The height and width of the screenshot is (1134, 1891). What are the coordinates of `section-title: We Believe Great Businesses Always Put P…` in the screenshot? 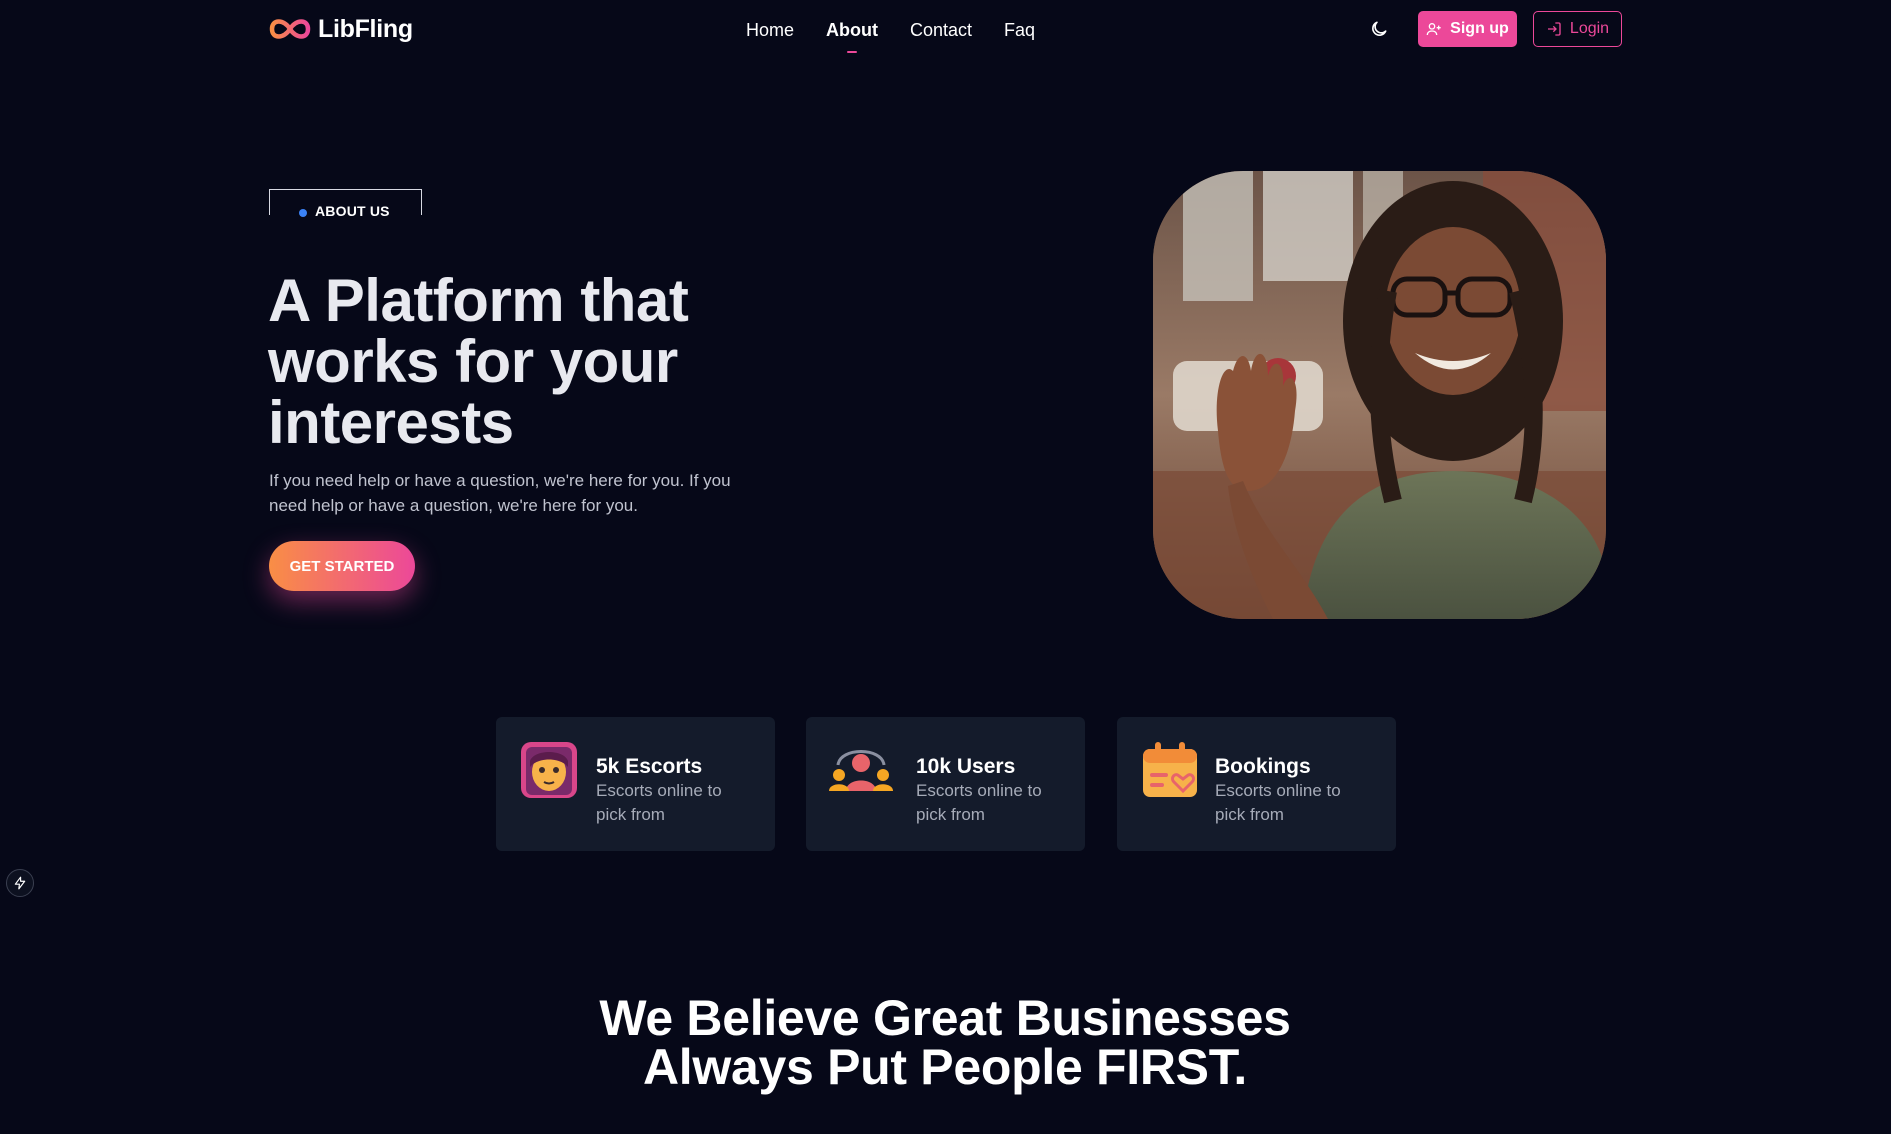 It's located at (945, 1042).